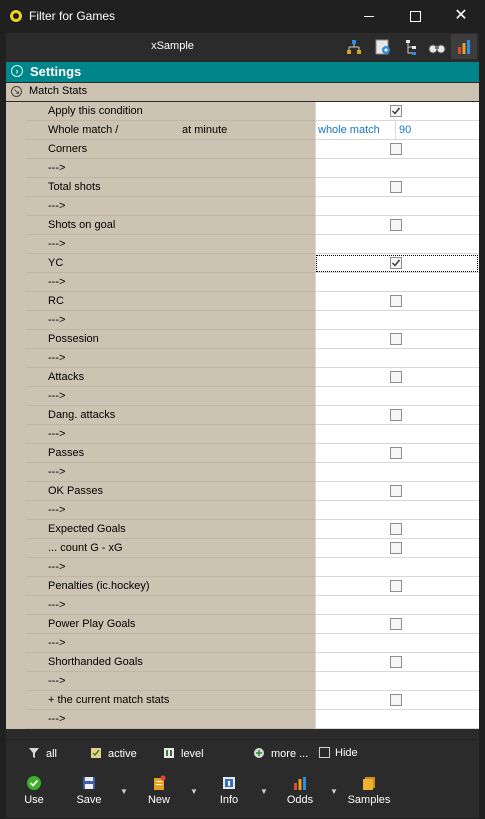 This screenshot has height=819, width=485. What do you see at coordinates (170, 624) in the screenshot?
I see `row-label-cell: Power Play Goals` at bounding box center [170, 624].